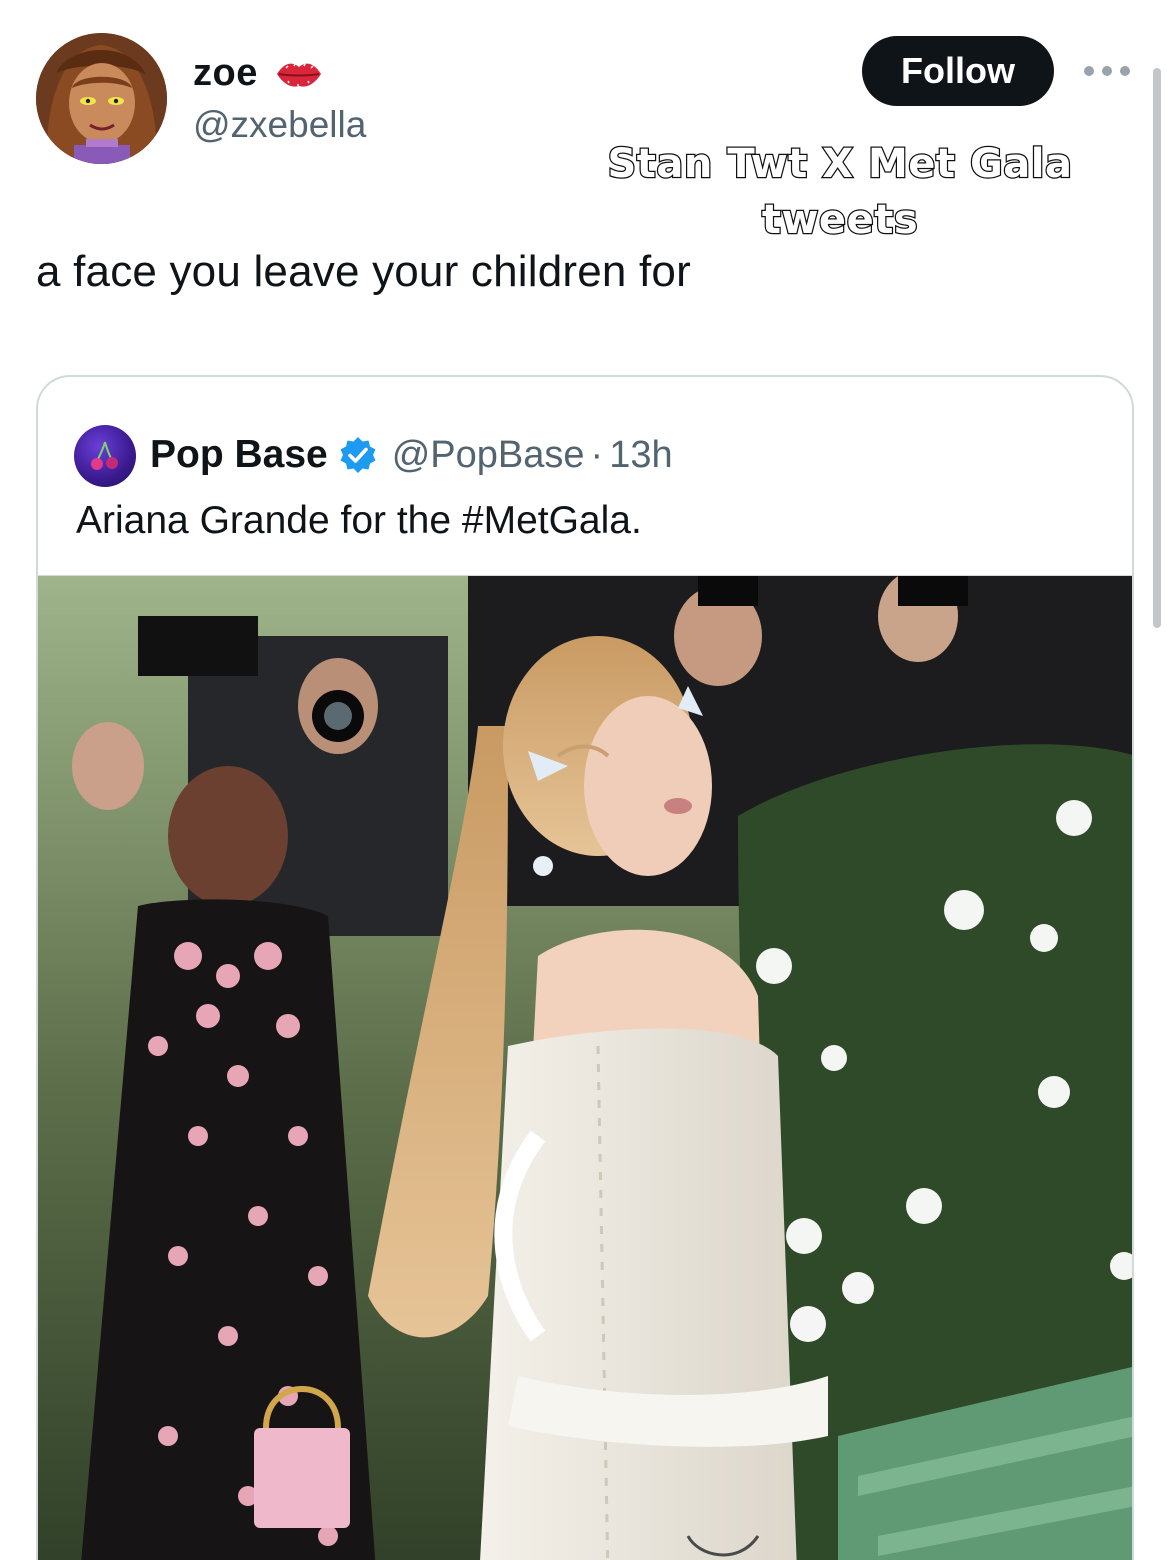 The height and width of the screenshot is (1560, 1170). What do you see at coordinates (1157, 348) in the screenshot?
I see `scrollbar` at bounding box center [1157, 348].